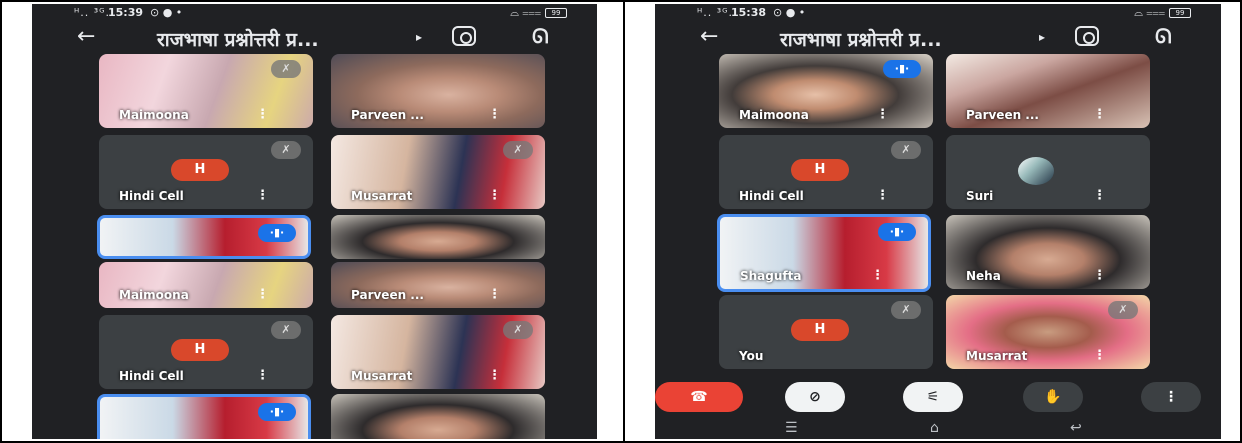 The height and width of the screenshot is (443, 1242). I want to click on call-controls: ☎ ⊘ ⚟ ✋ ⋮, so click(938, 397).